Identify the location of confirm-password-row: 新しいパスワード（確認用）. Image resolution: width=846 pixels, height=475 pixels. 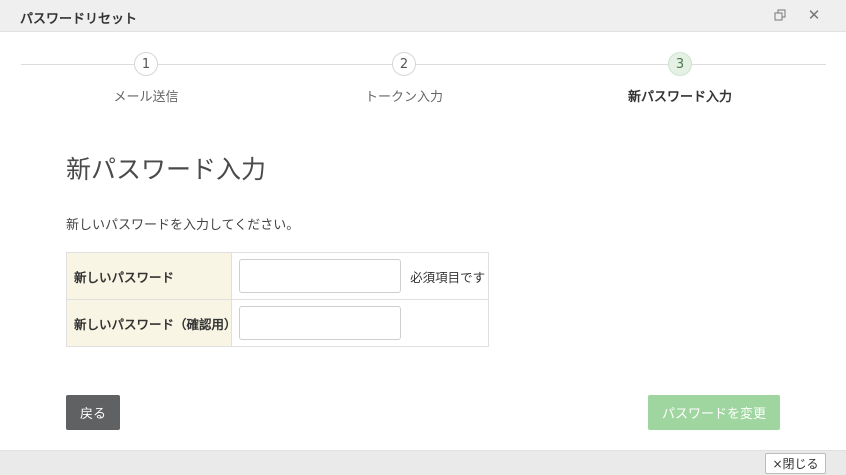
(277, 323).